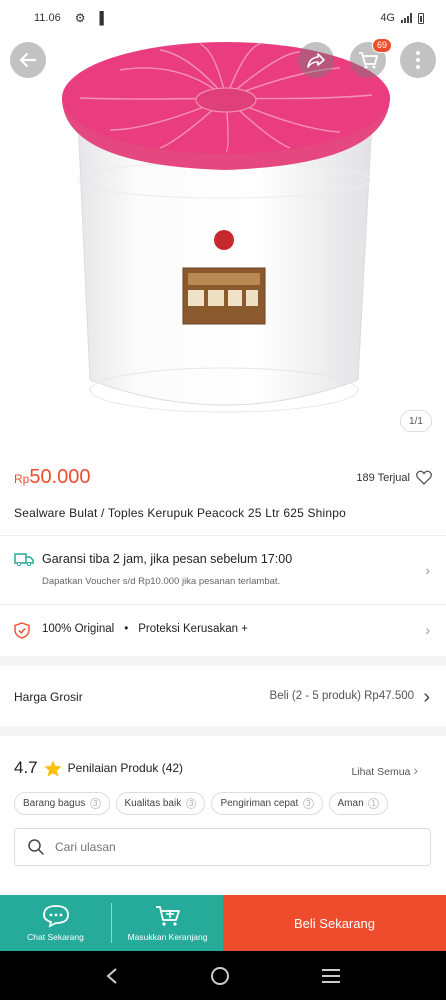 The width and height of the screenshot is (446, 1000). I want to click on nav-recents-icon, so click(331, 976).